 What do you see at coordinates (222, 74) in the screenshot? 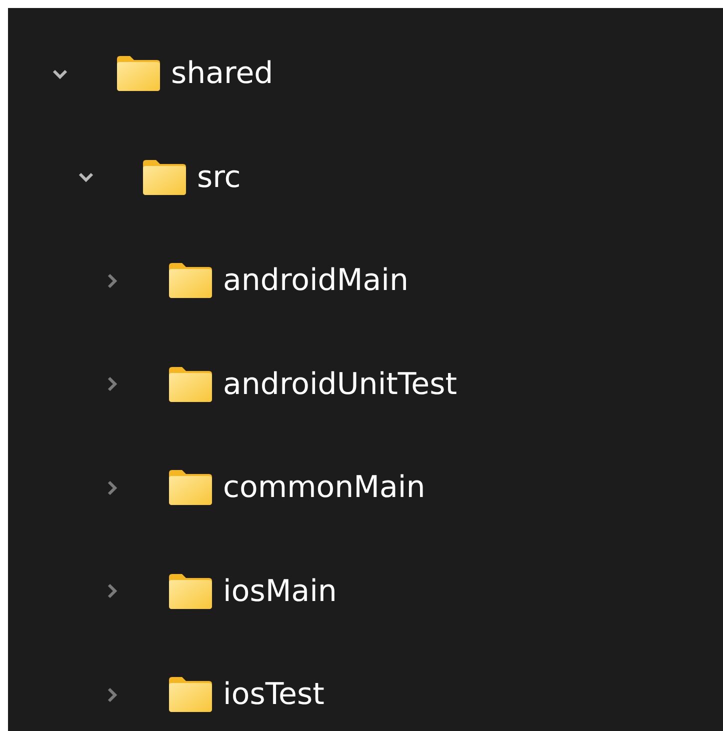
I see `folder-name: shared` at bounding box center [222, 74].